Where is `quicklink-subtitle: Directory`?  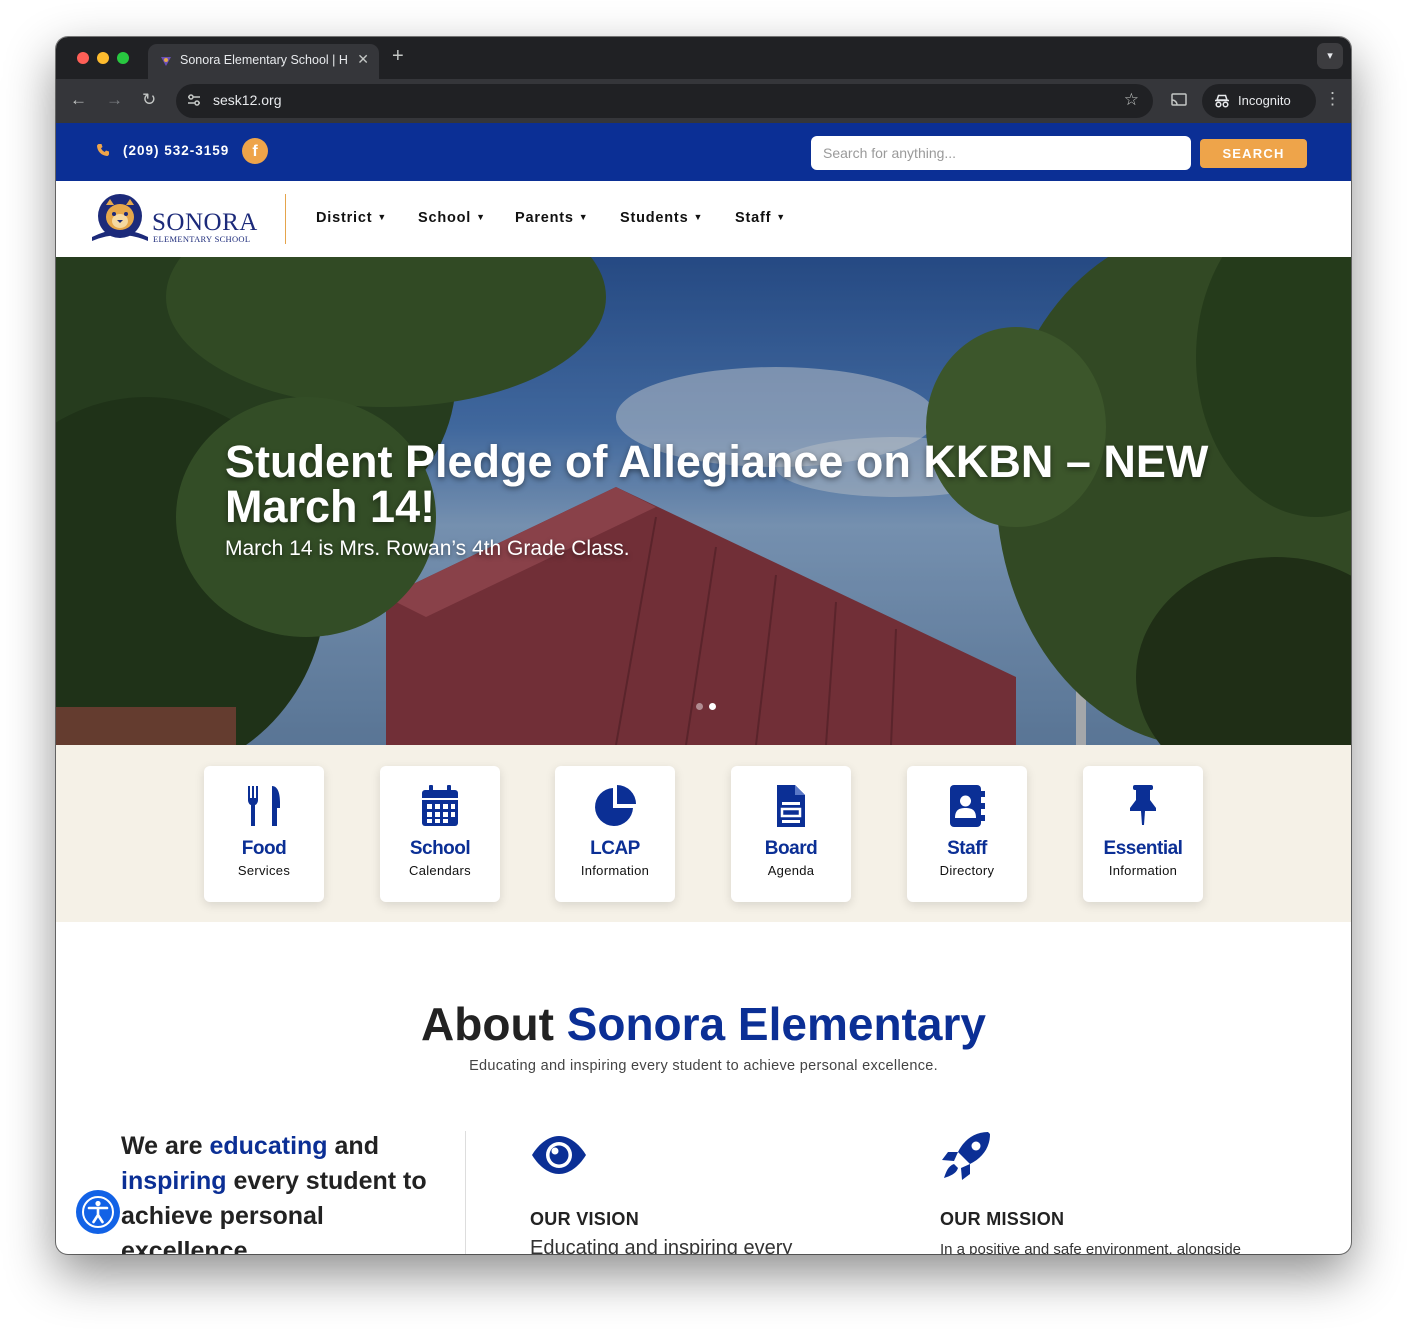 quicklink-subtitle: Directory is located at coordinates (967, 870).